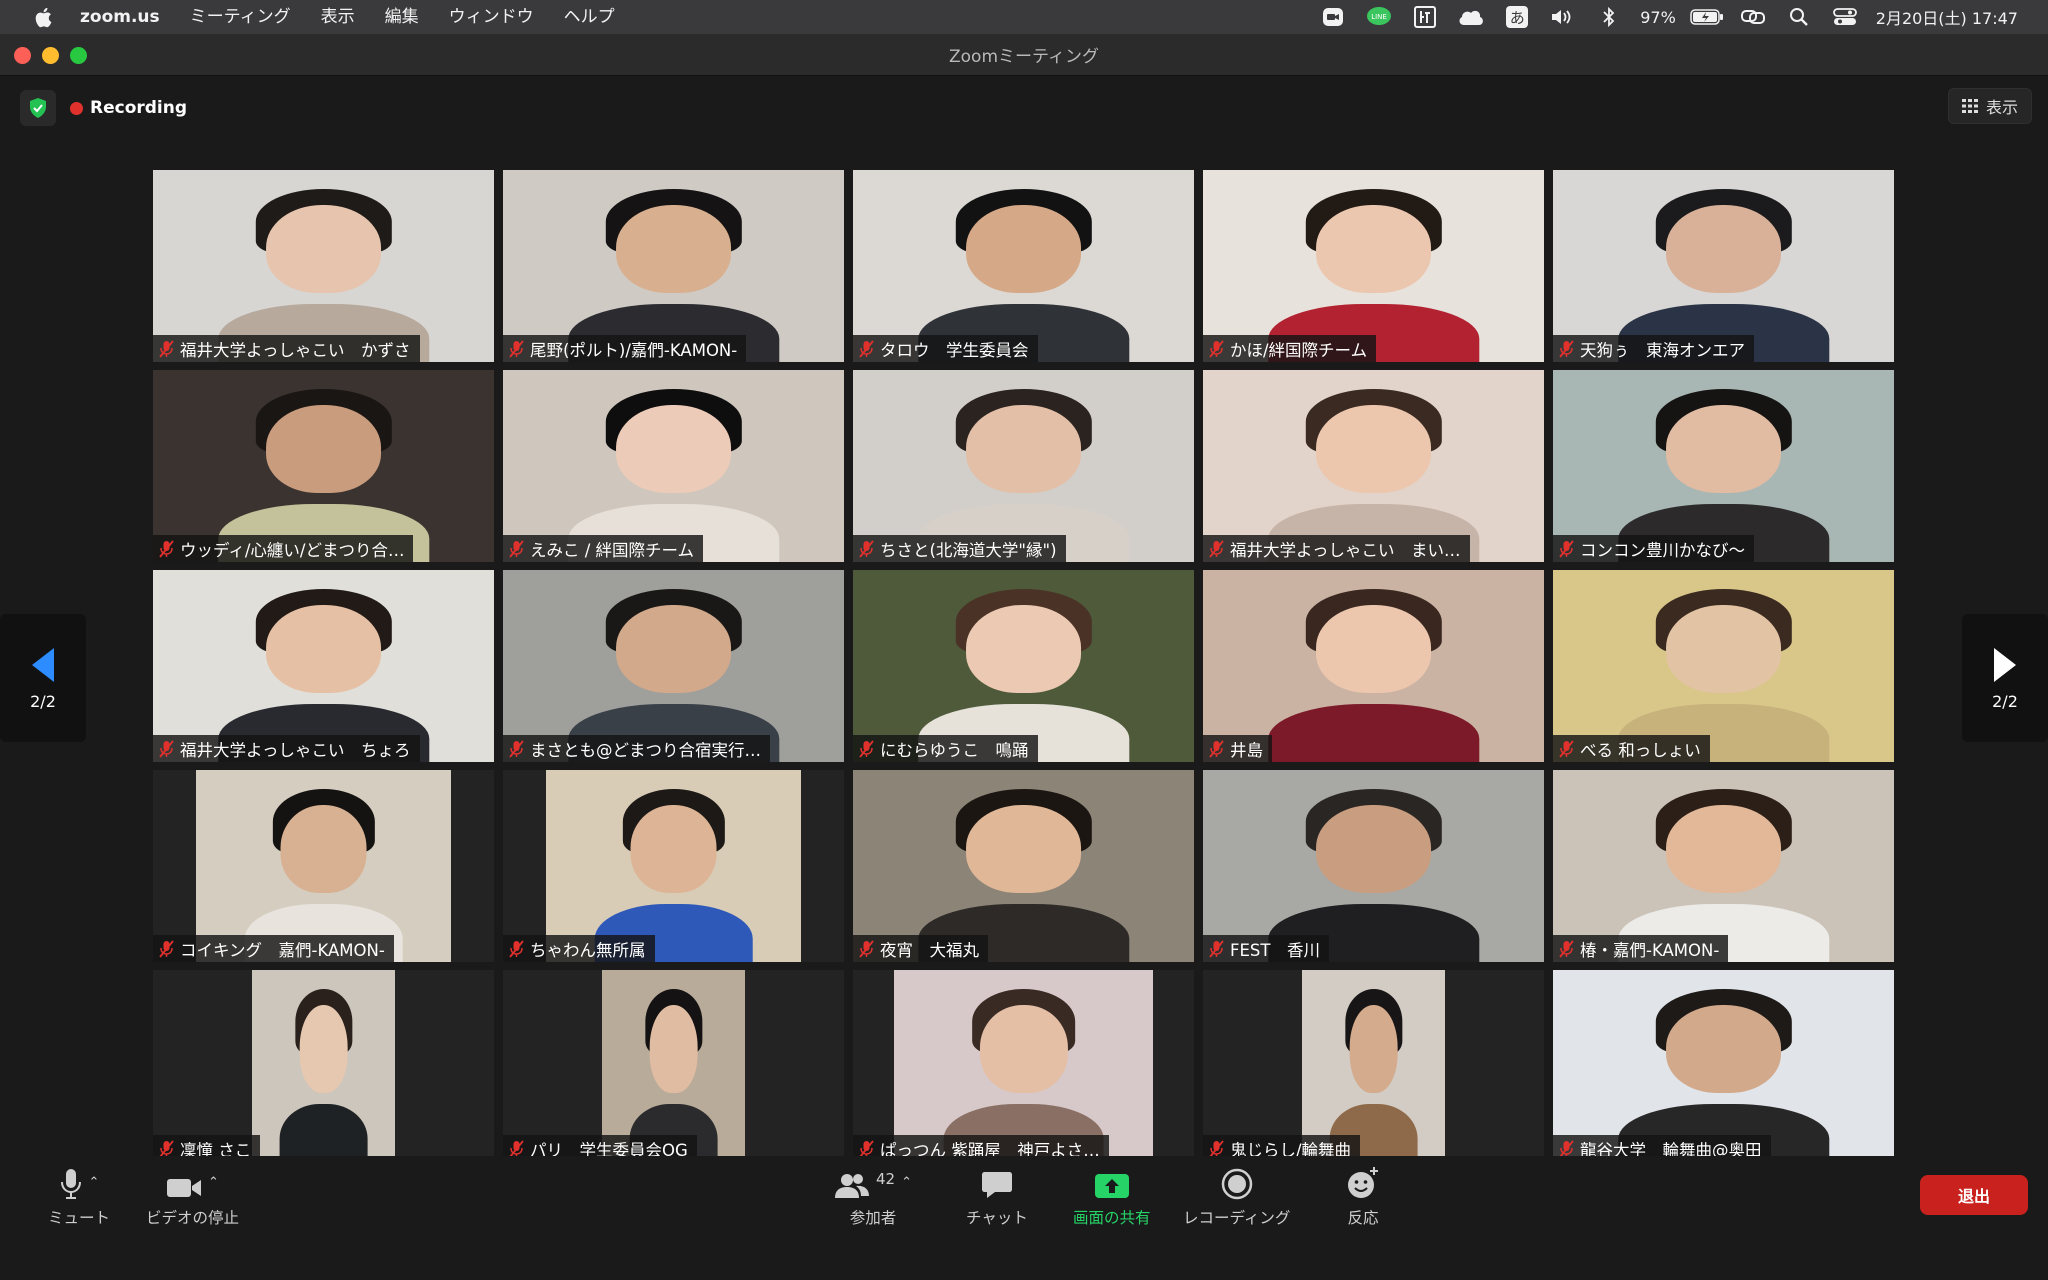  I want to click on menu-window: ウィンドウ, so click(491, 17).